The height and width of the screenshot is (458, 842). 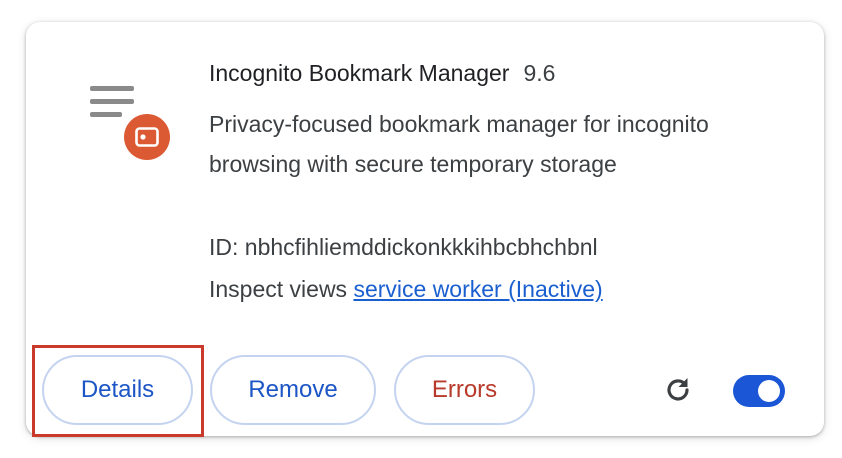 I want to click on extension-id: ID: nbhcfihliemddickonkkkihbcbhchbnl, so click(x=403, y=247).